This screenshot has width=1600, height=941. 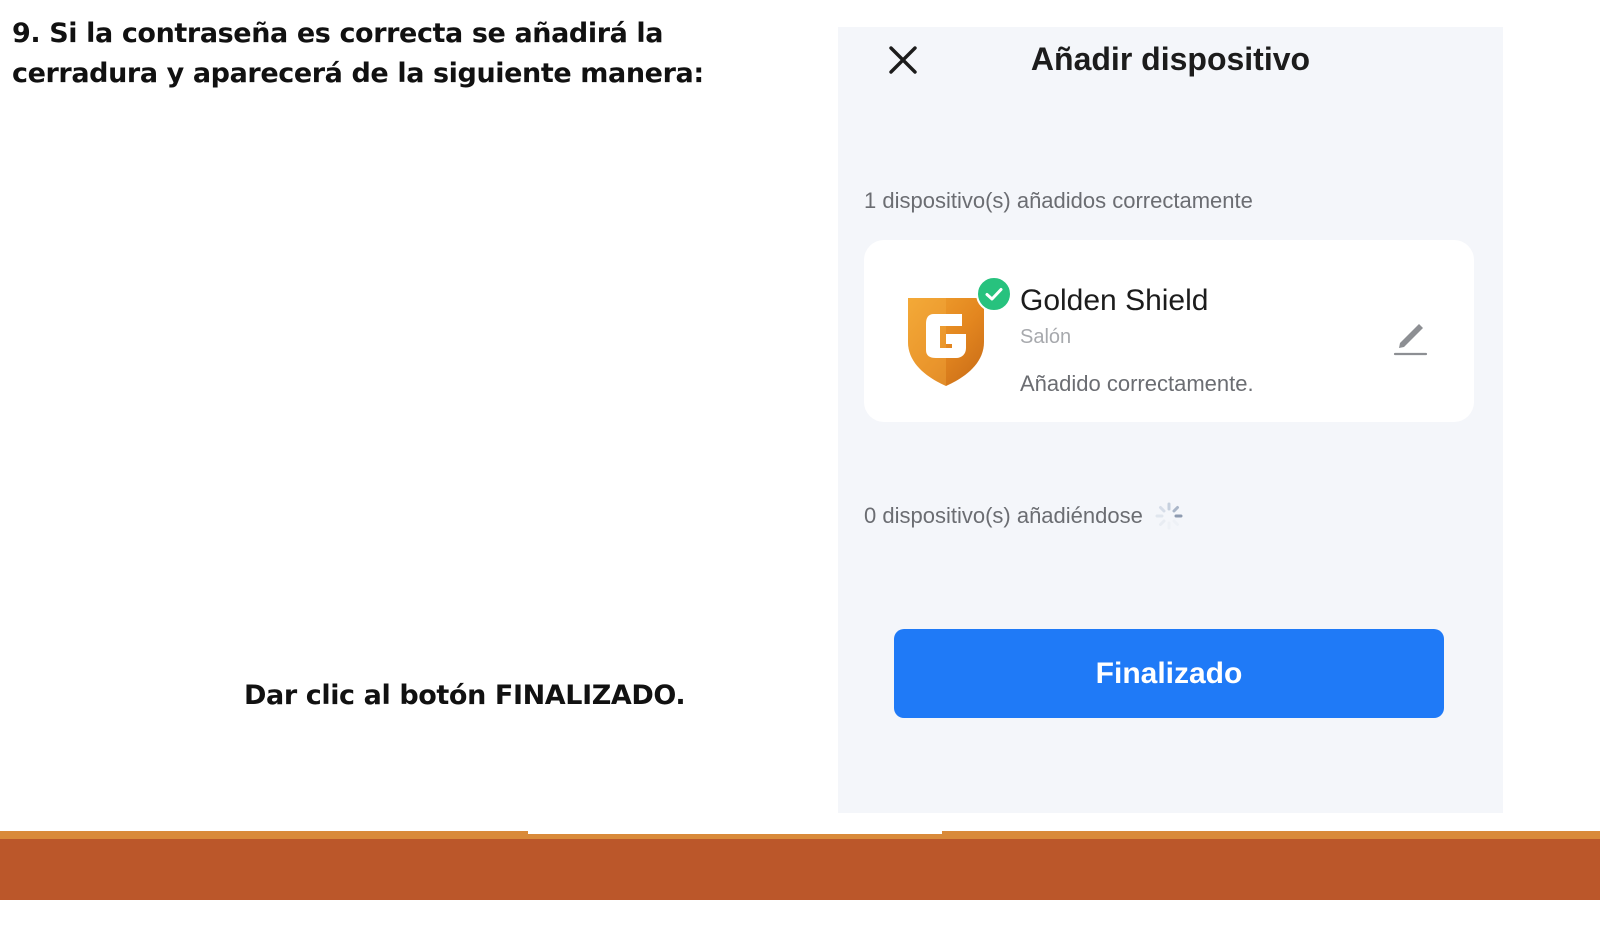 I want to click on loading-spinner-icon, so click(x=1169, y=516).